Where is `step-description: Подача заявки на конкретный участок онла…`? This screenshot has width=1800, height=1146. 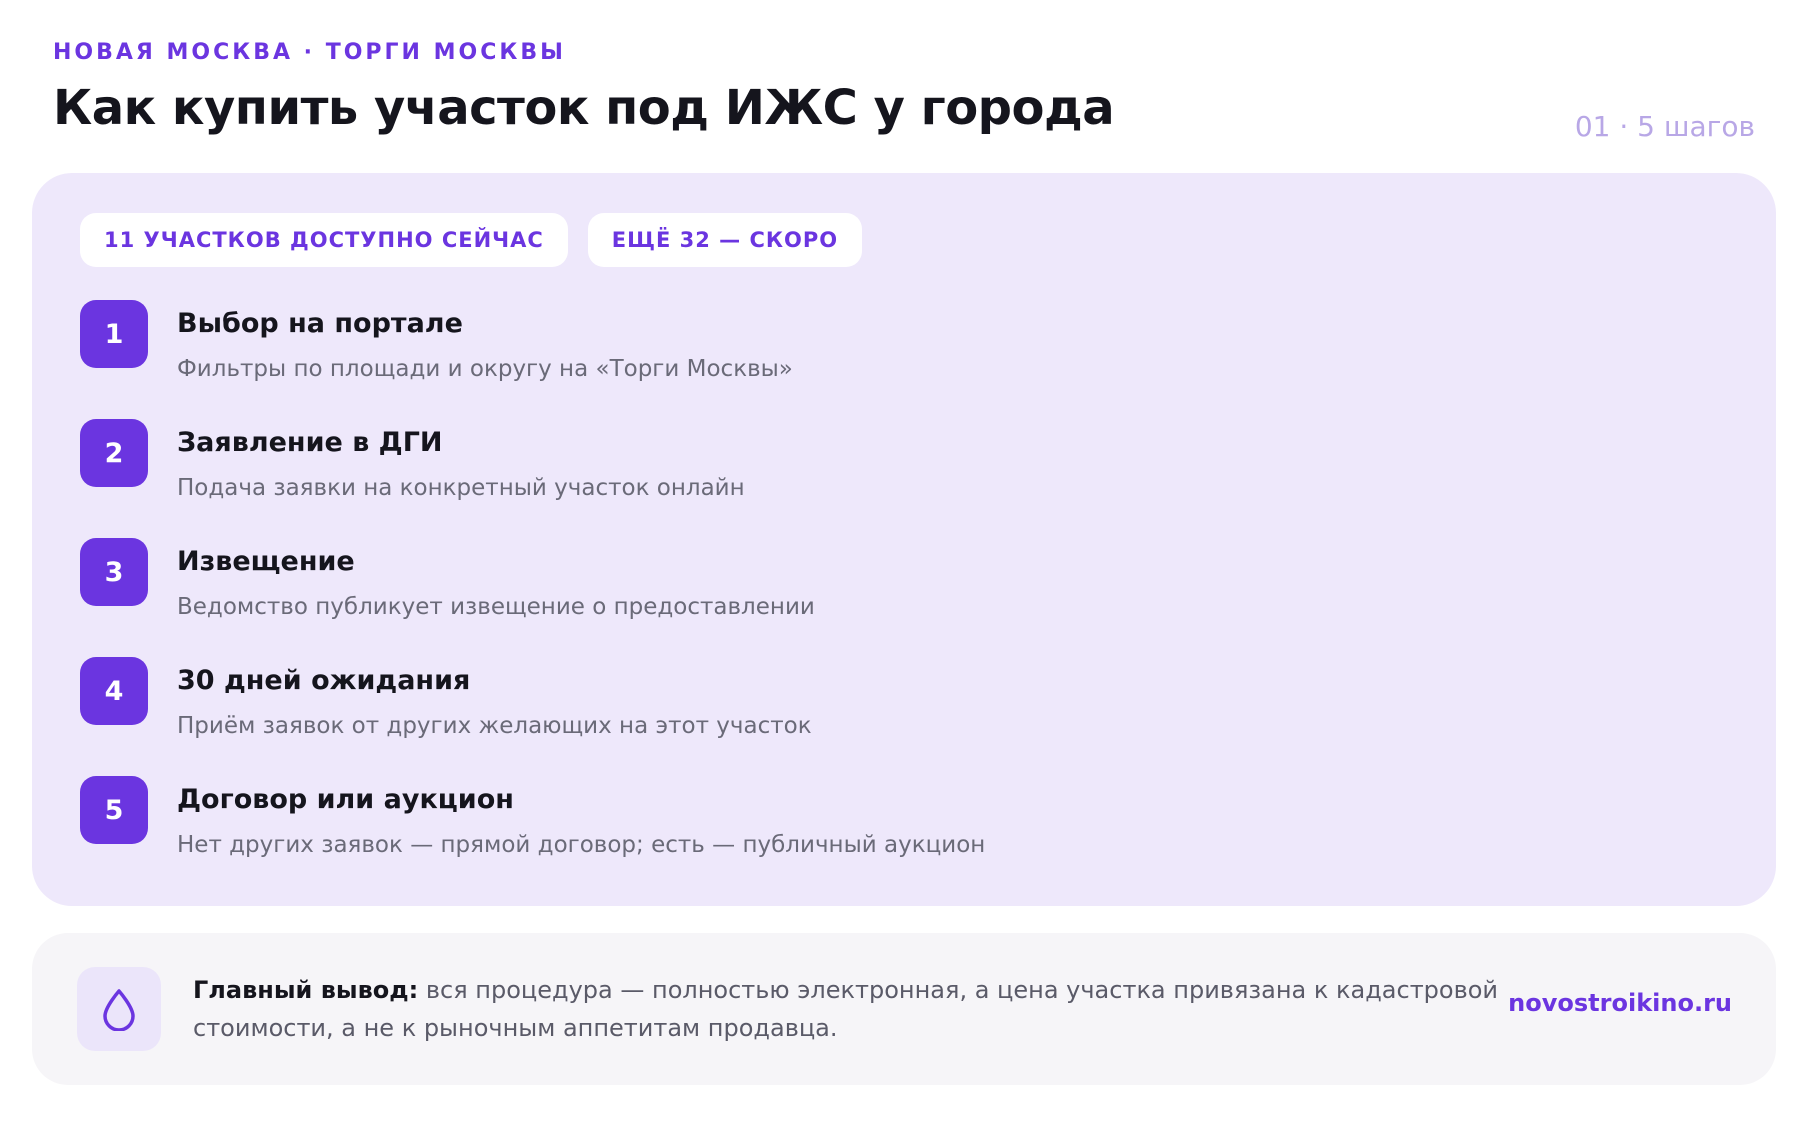
step-description: Подача заявки на конкретный участок онла… is located at coordinates (461, 488).